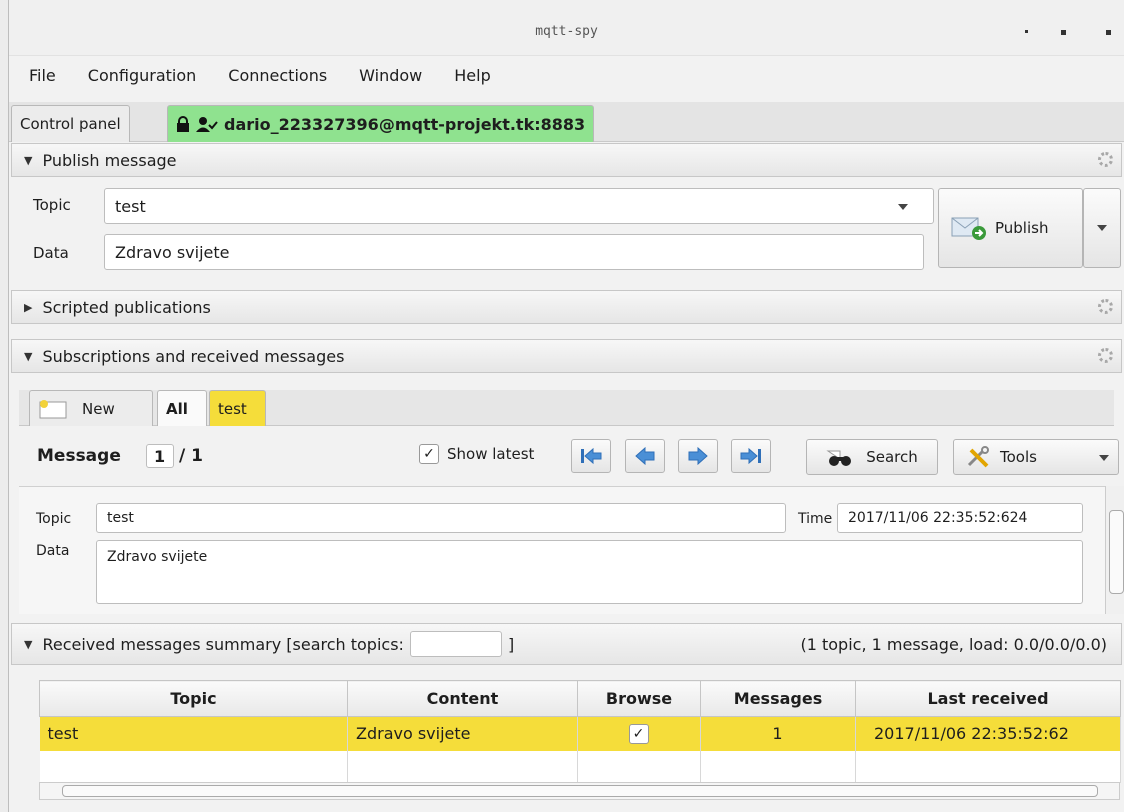 This screenshot has height=812, width=1124. I want to click on last-arrow-icon, so click(750, 456).